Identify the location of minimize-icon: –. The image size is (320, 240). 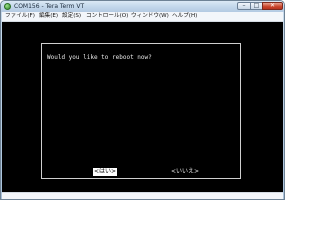
(244, 5).